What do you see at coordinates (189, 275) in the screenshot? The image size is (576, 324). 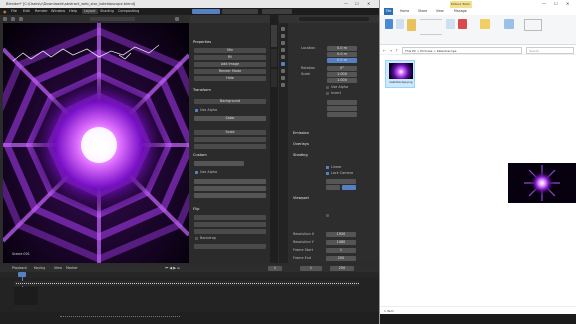 I see `timeline-ruler` at bounding box center [189, 275].